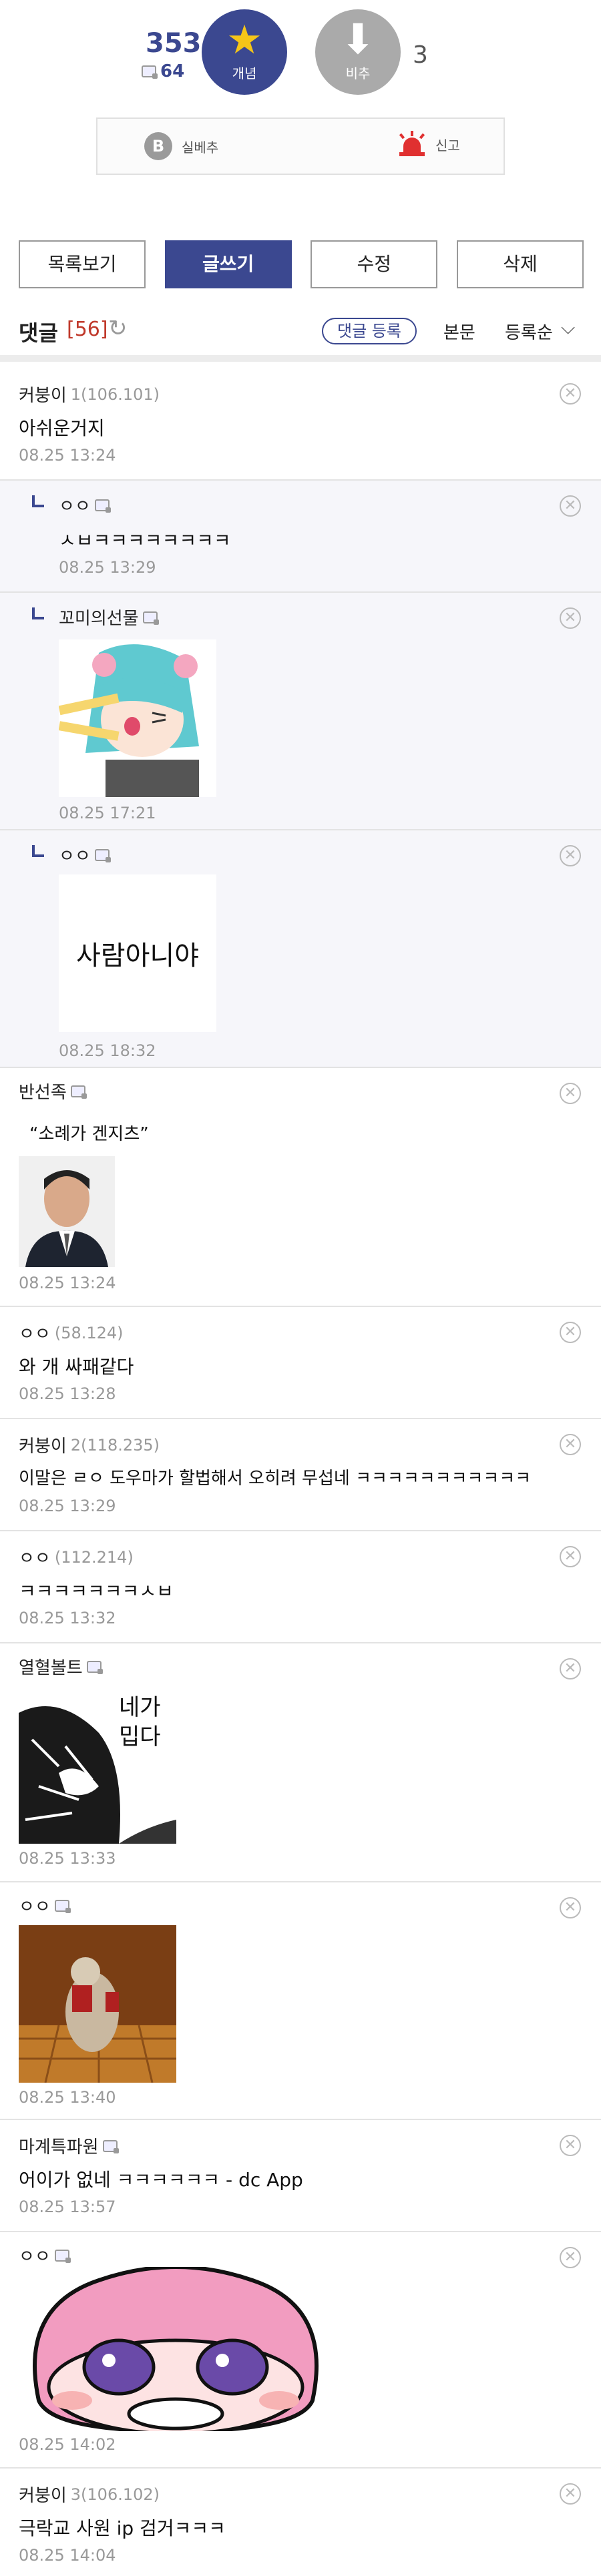 Image resolution: width=601 pixels, height=2576 pixels. Describe the element at coordinates (67, 2444) in the screenshot. I see `comment-time: 08.25 14:02` at that location.